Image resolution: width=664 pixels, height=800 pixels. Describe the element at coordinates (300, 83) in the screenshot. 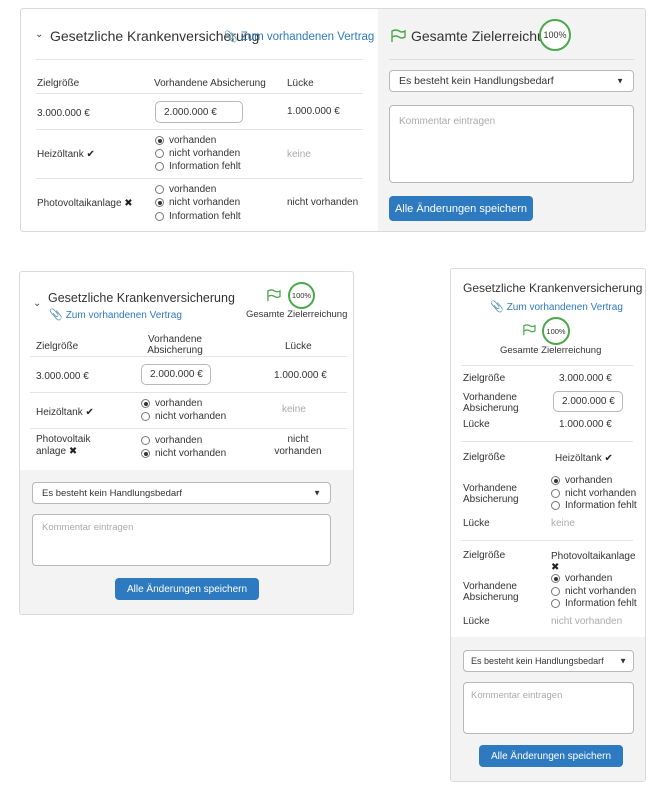

I see `column-gap: Lücke` at that location.